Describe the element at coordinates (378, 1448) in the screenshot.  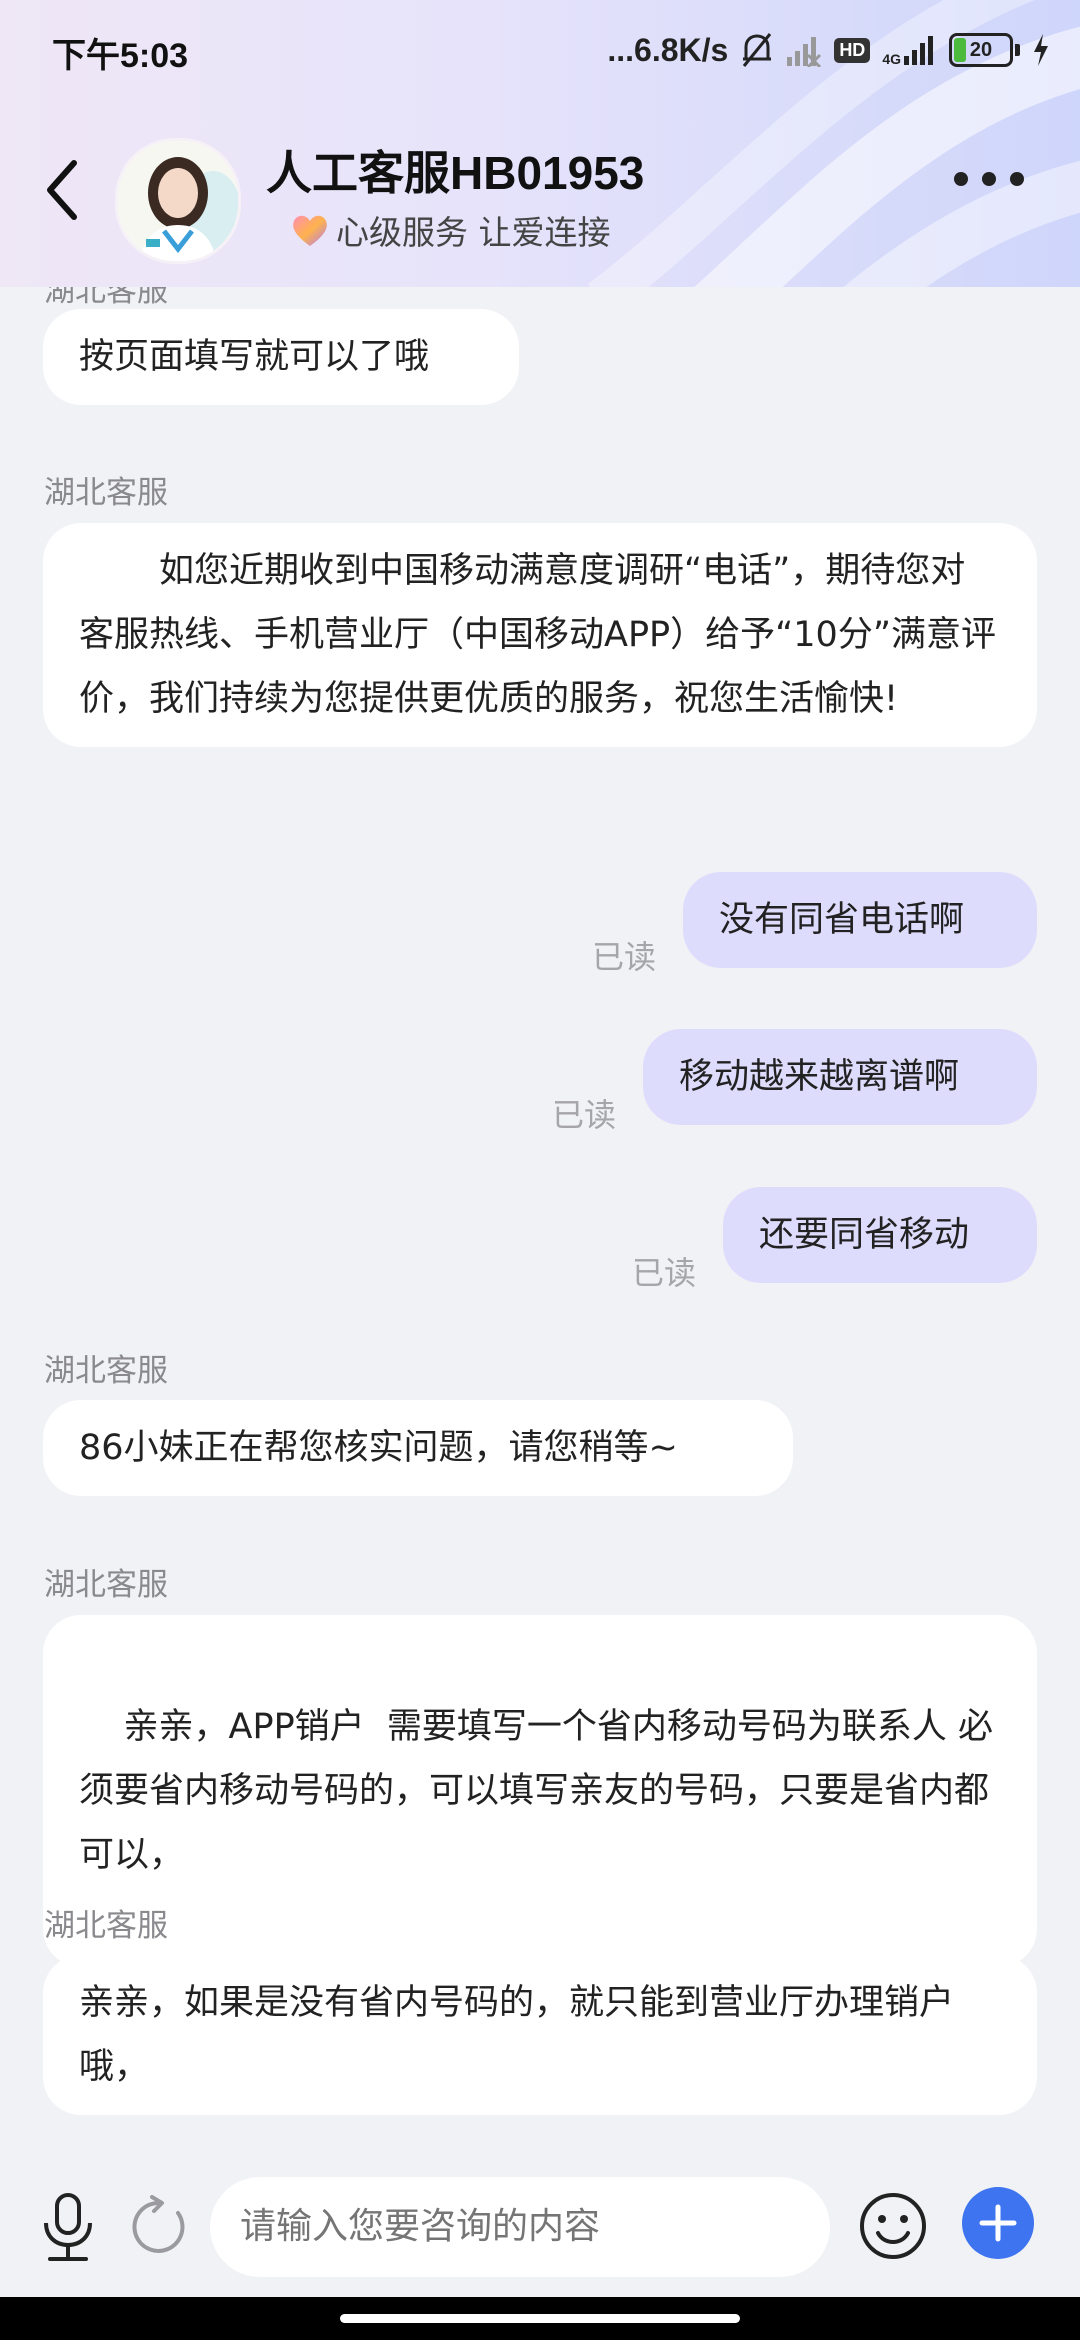
I see `message-text: 86小妹正在帮您核实问题，请您稍等~` at that location.